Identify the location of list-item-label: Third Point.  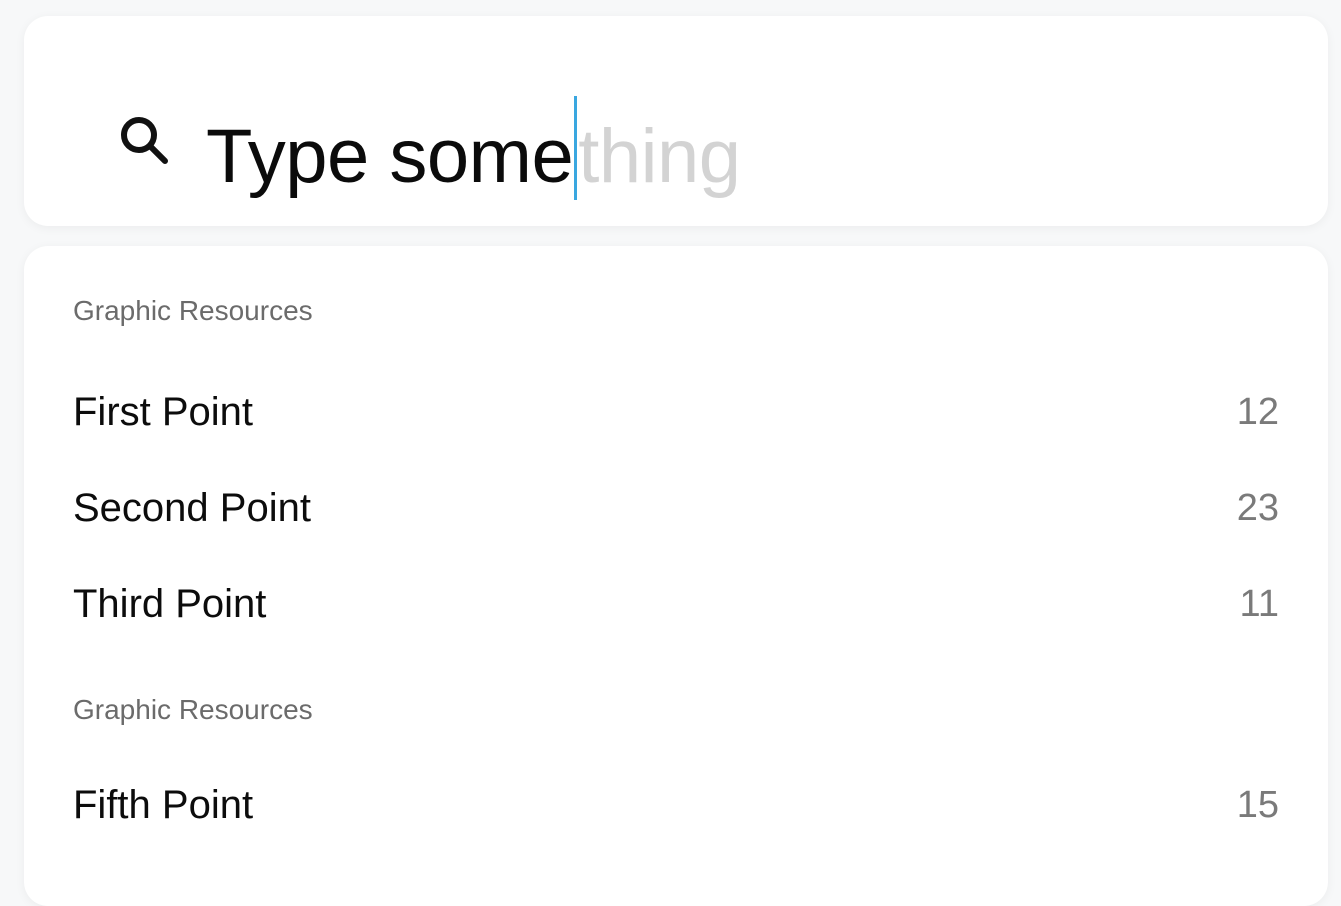
(170, 604).